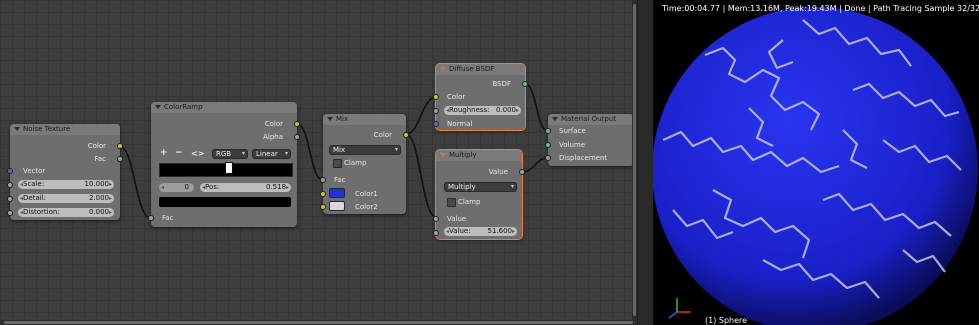  I want to click on diffuse-bsdf-header: Diffuse BSDF, so click(480, 69).